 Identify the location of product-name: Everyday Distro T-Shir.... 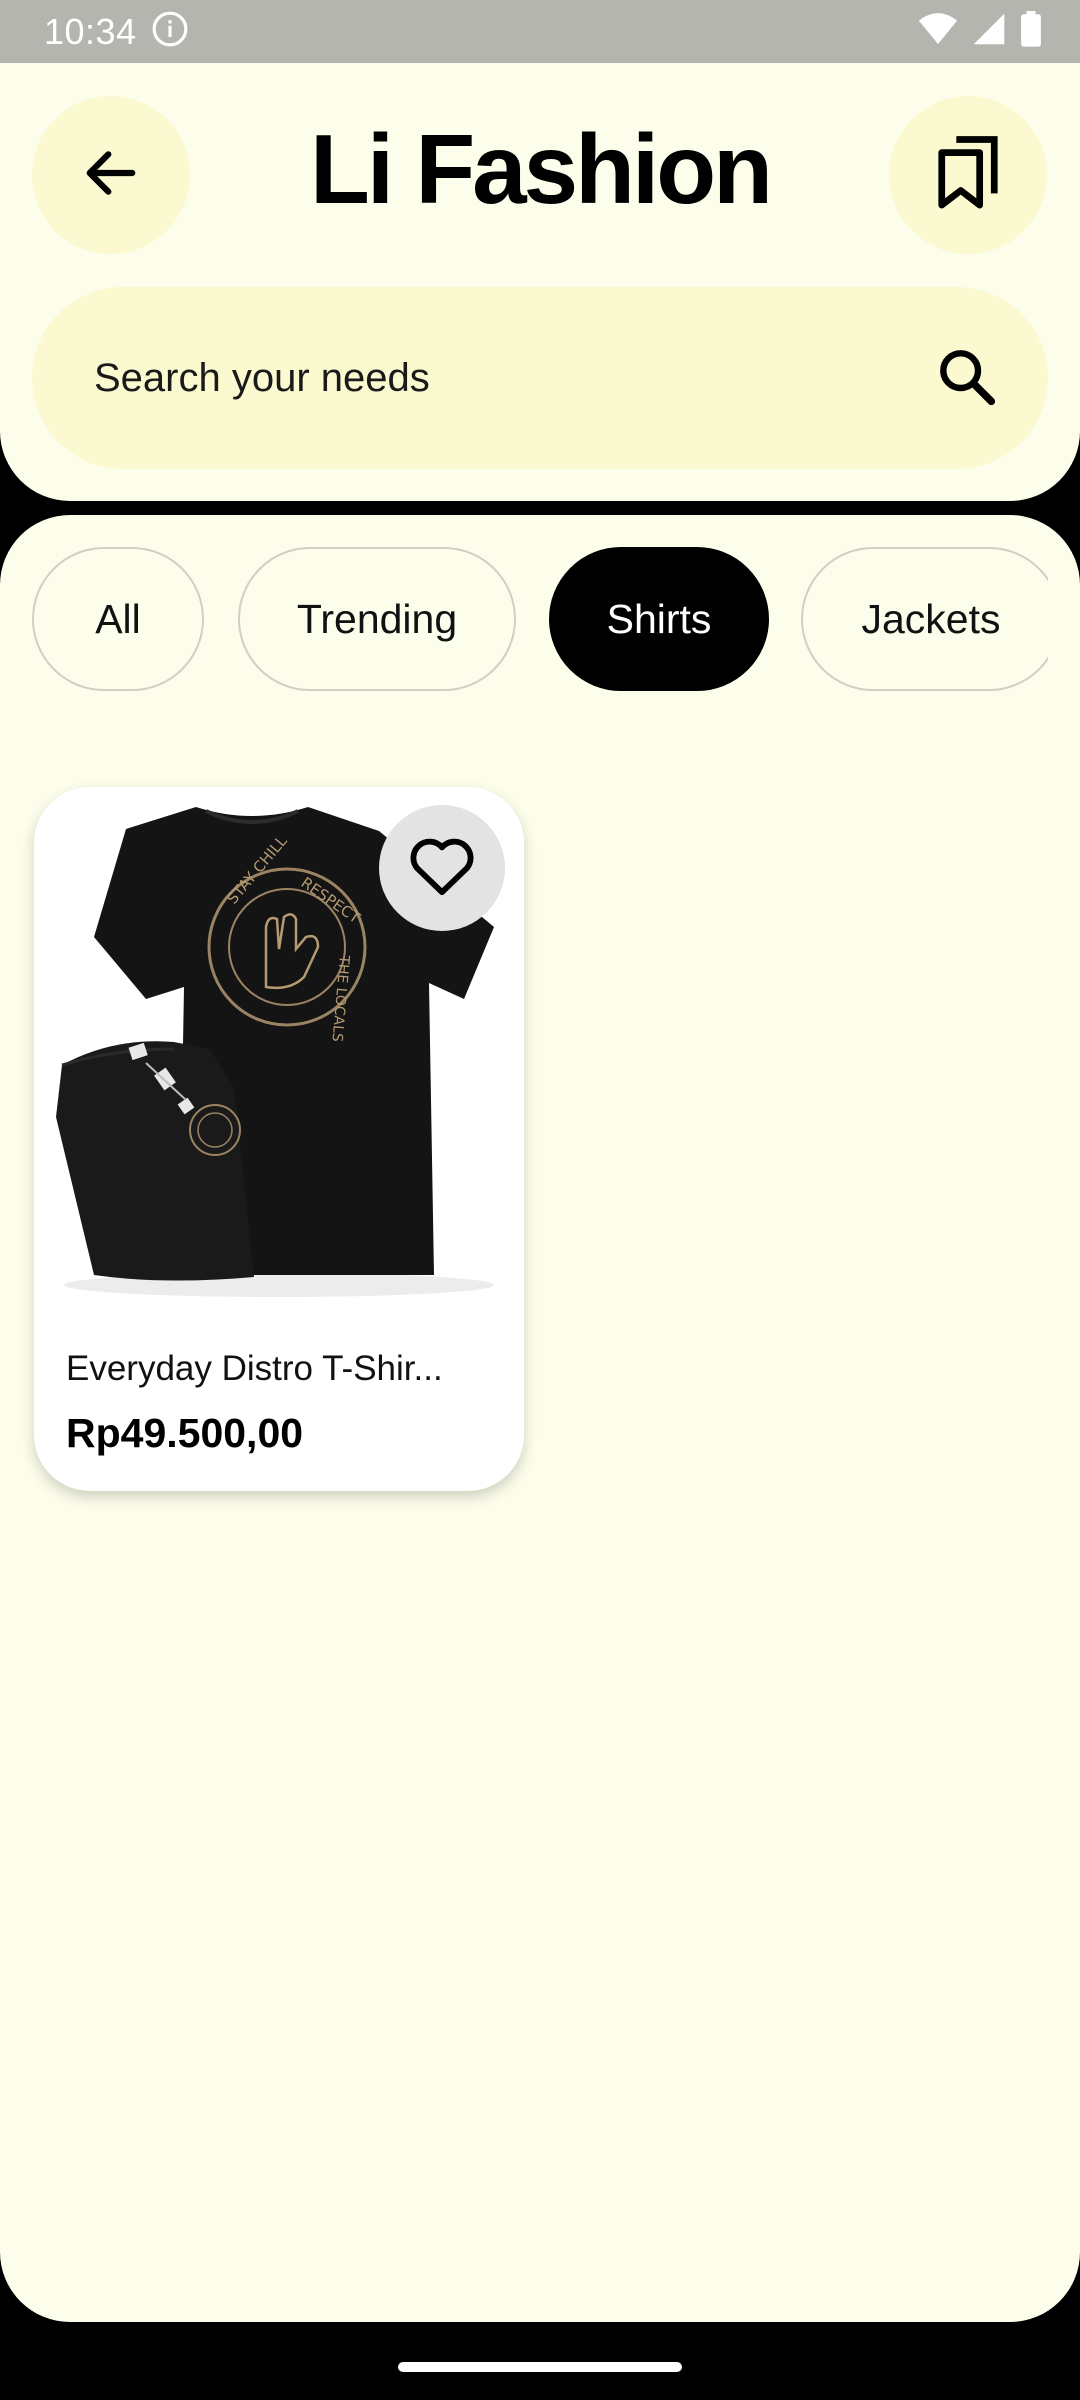
(254, 1368).